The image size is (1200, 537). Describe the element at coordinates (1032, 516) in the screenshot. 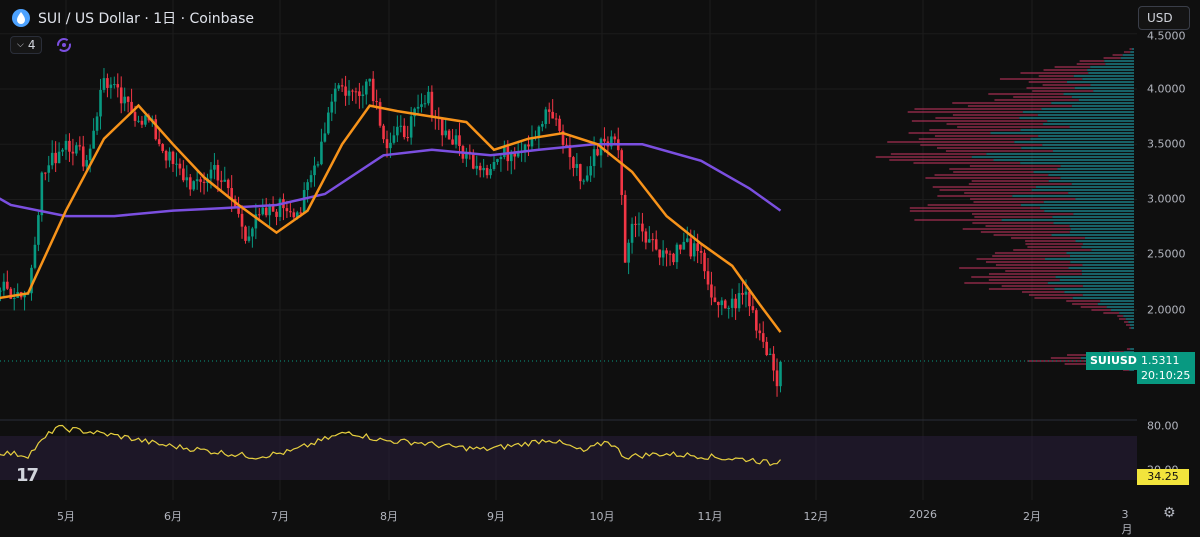

I see `time-tick: 2月` at that location.